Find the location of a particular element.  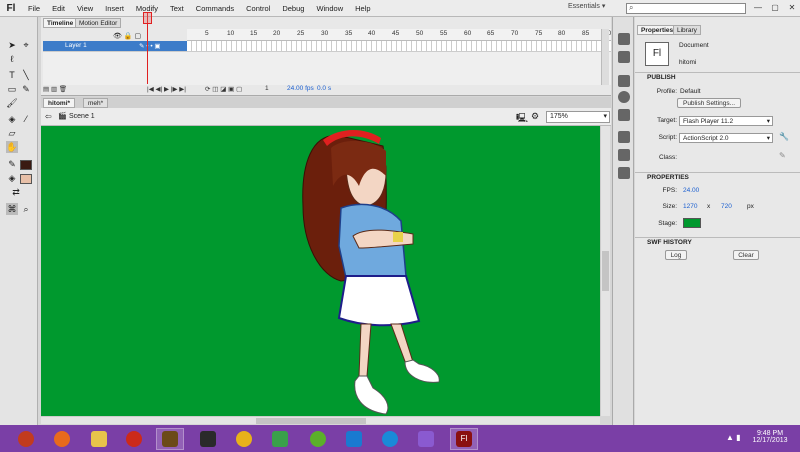

text-tool-icon: T is located at coordinates (12, 75).